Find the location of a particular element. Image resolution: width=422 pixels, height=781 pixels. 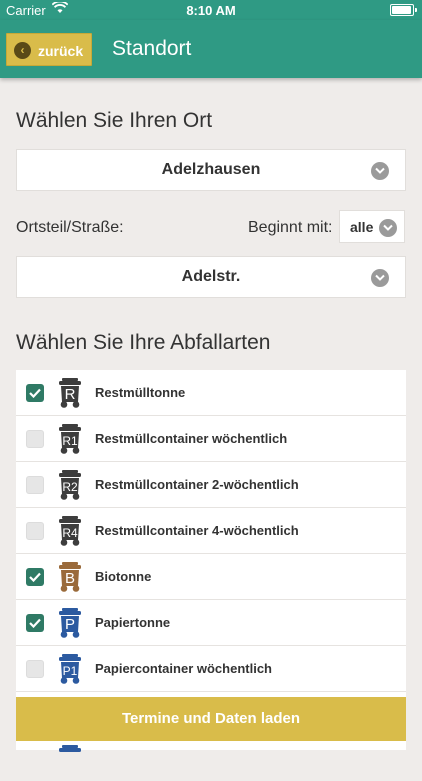

svg-text: P1 is located at coordinates (70, 671).